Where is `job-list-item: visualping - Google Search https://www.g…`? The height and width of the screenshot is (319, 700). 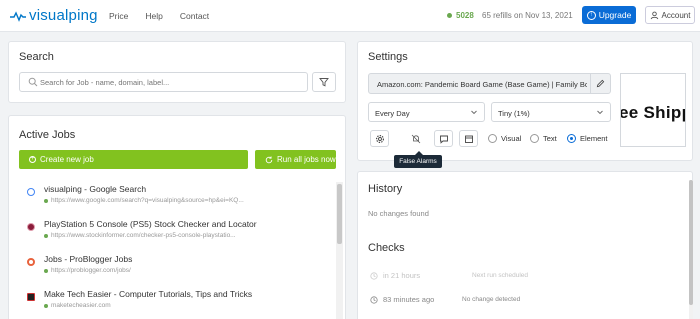
job-list-item: visualping - Google Search https://www.g… is located at coordinates (176, 199).